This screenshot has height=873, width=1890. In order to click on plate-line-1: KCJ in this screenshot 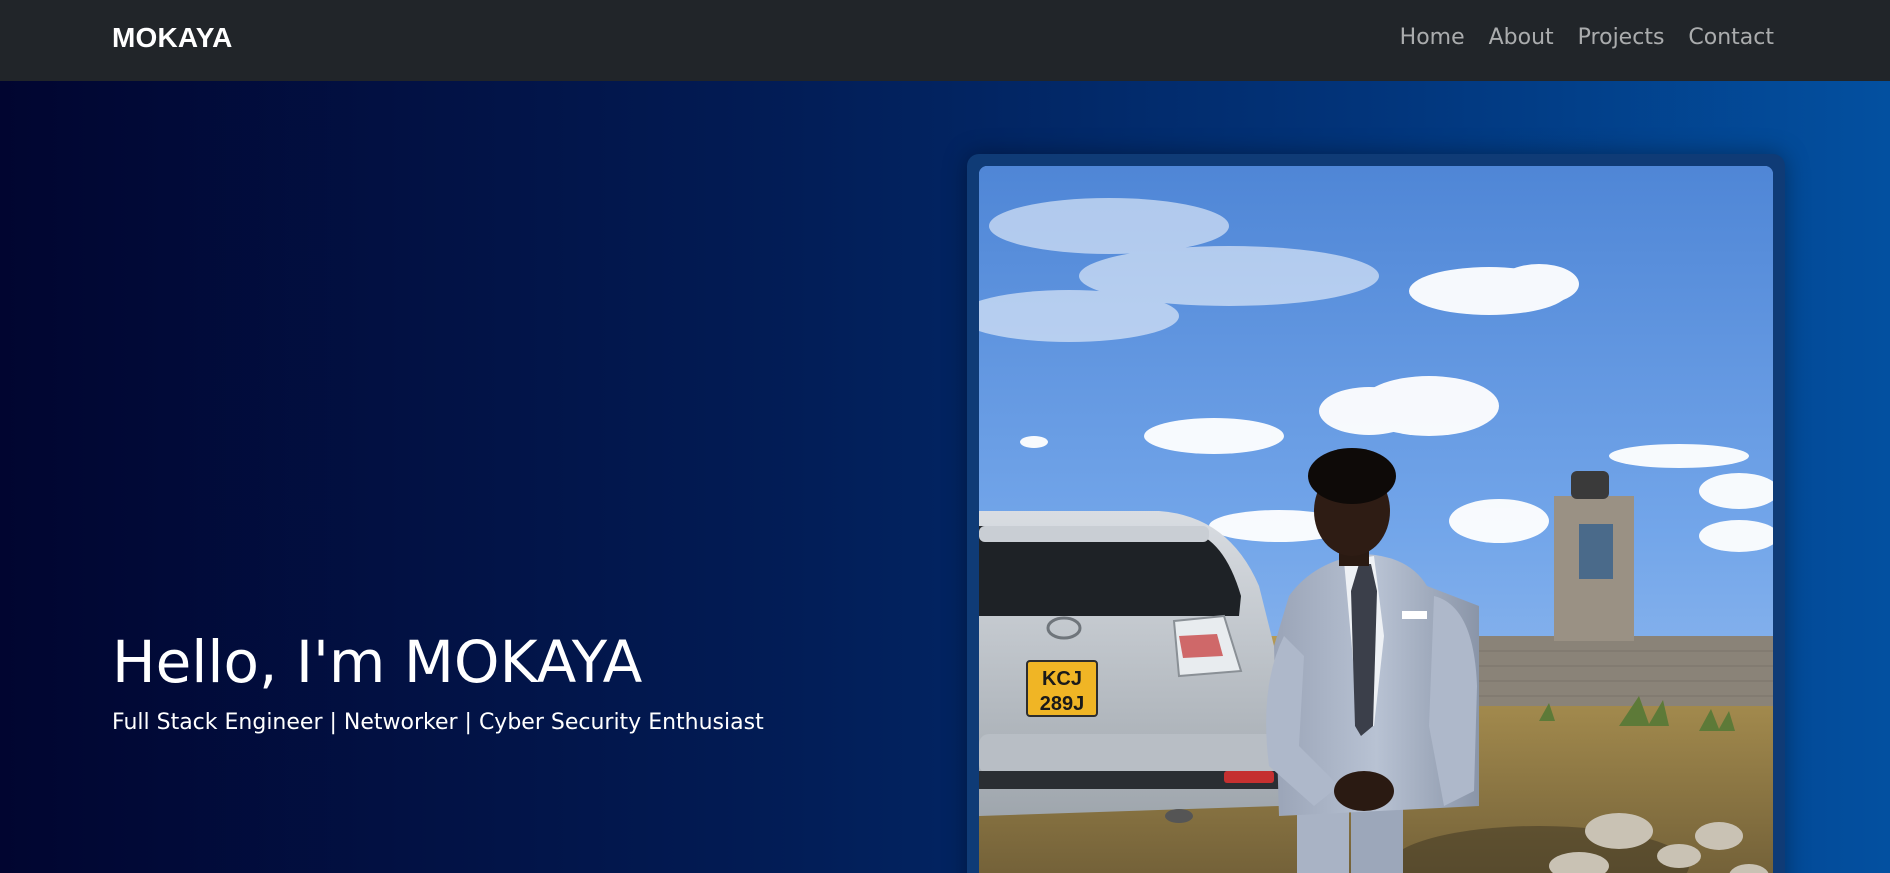, I will do `click(1062, 679)`.